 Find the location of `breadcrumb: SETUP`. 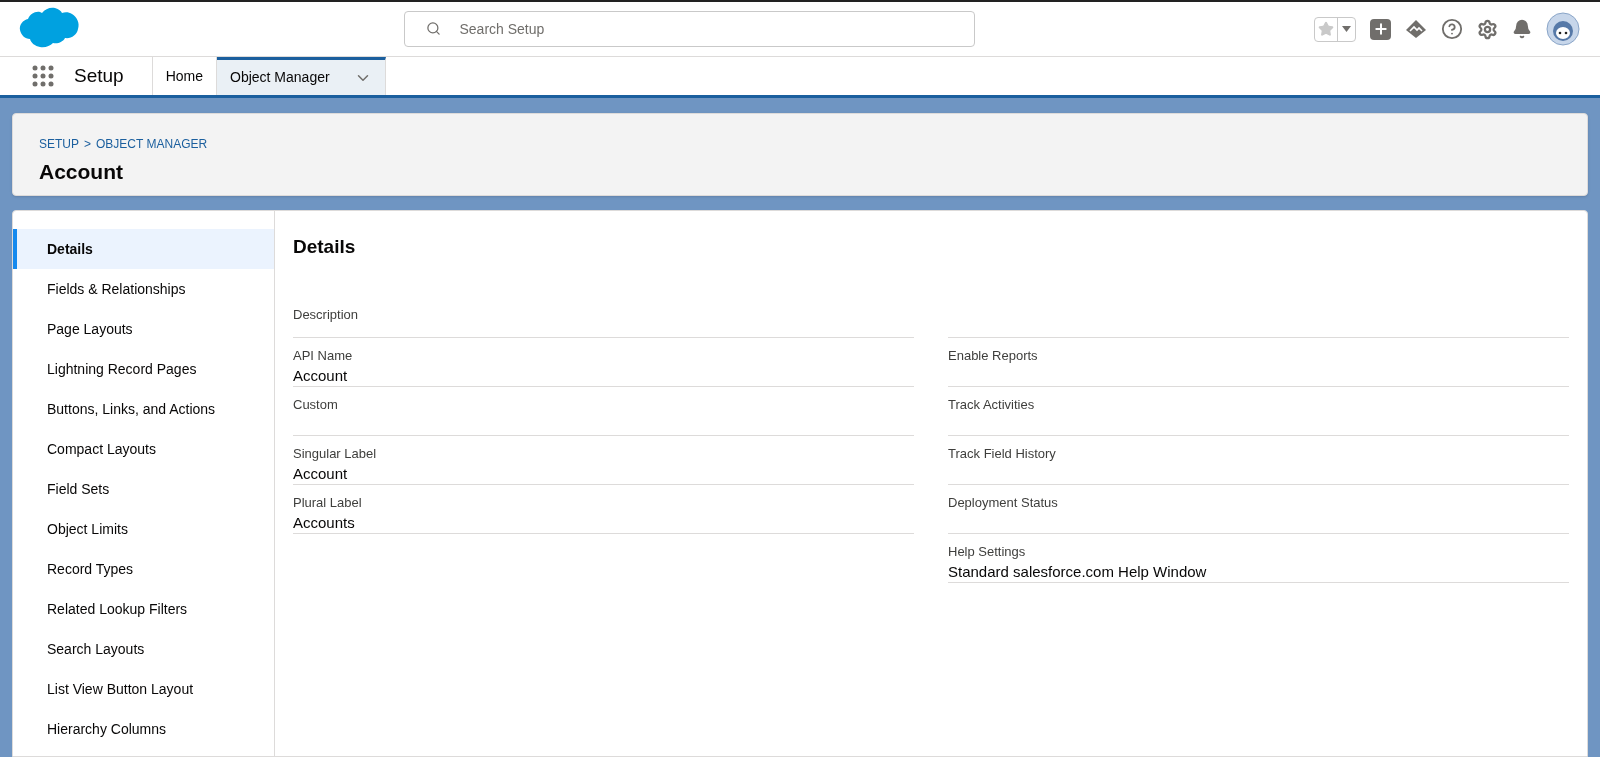

breadcrumb: SETUP is located at coordinates (59, 144).